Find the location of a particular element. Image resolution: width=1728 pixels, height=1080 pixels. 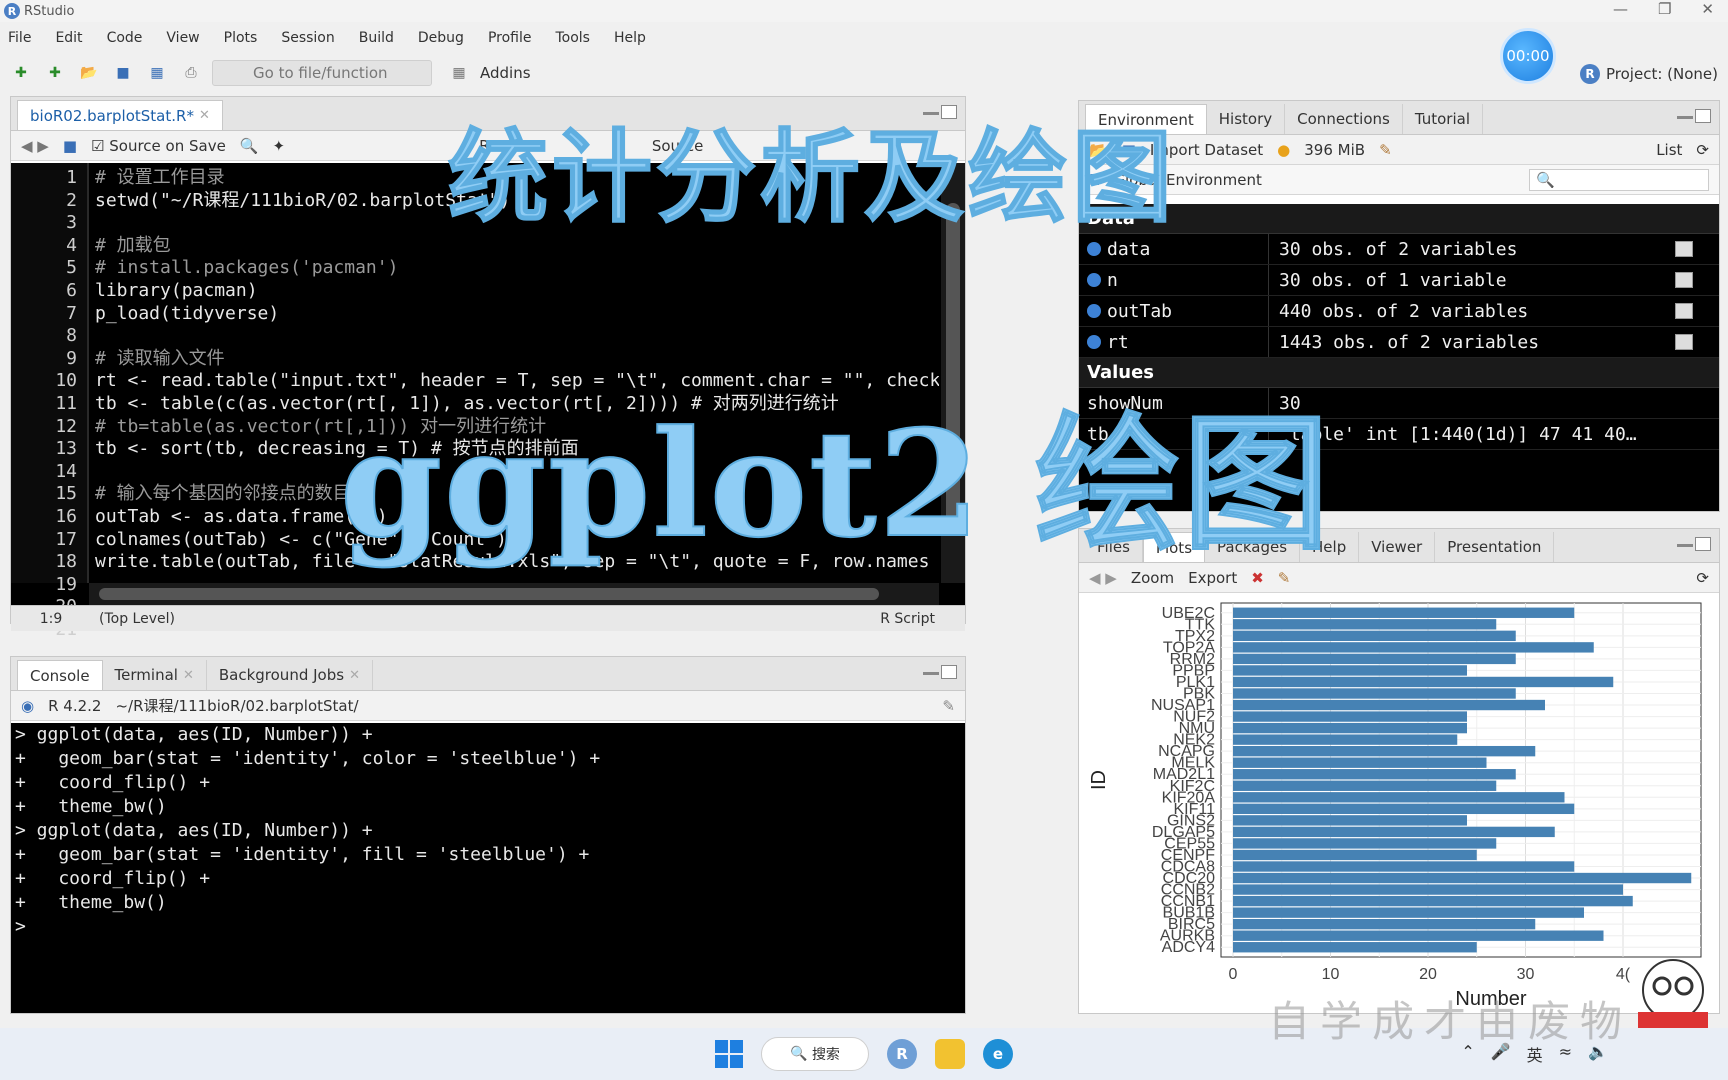

env-minmax is located at coordinates (1694, 116).